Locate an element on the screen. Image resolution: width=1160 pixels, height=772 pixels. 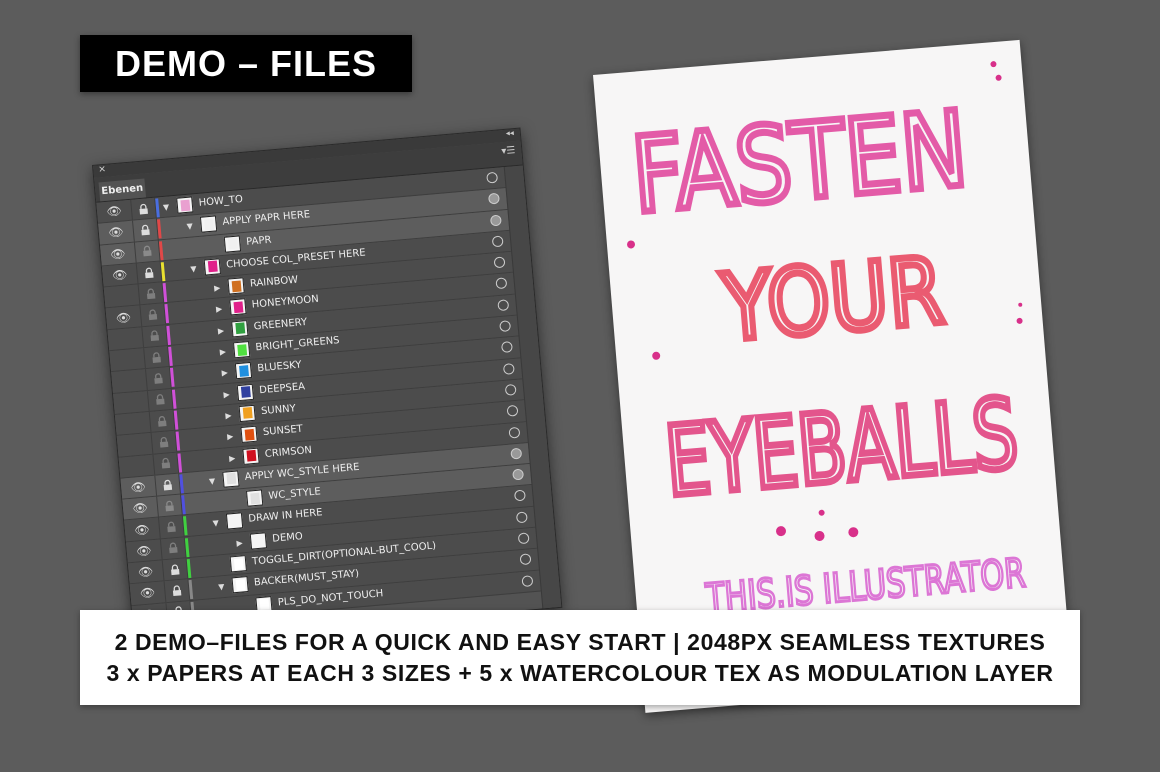
panel-menu-icon: ▾☰ is located at coordinates (508, 151).